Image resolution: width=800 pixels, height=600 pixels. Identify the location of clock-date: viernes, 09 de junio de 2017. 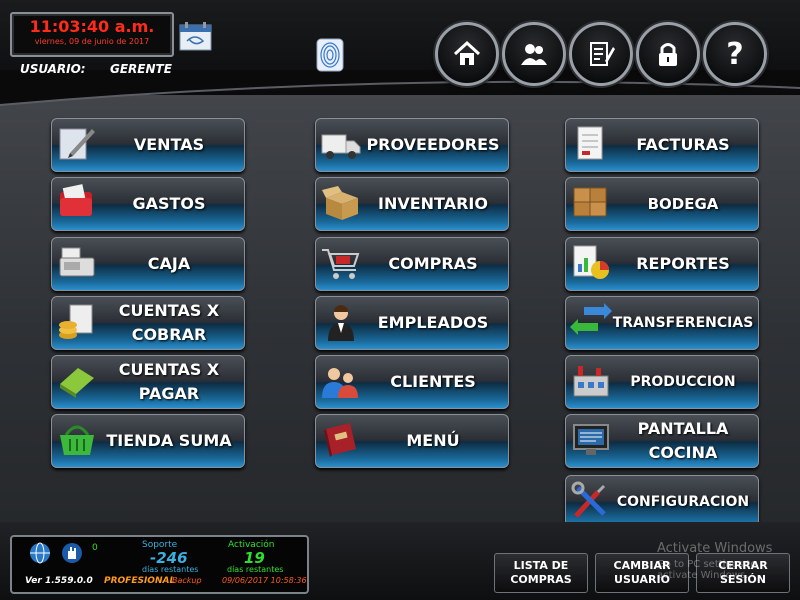
(92, 41).